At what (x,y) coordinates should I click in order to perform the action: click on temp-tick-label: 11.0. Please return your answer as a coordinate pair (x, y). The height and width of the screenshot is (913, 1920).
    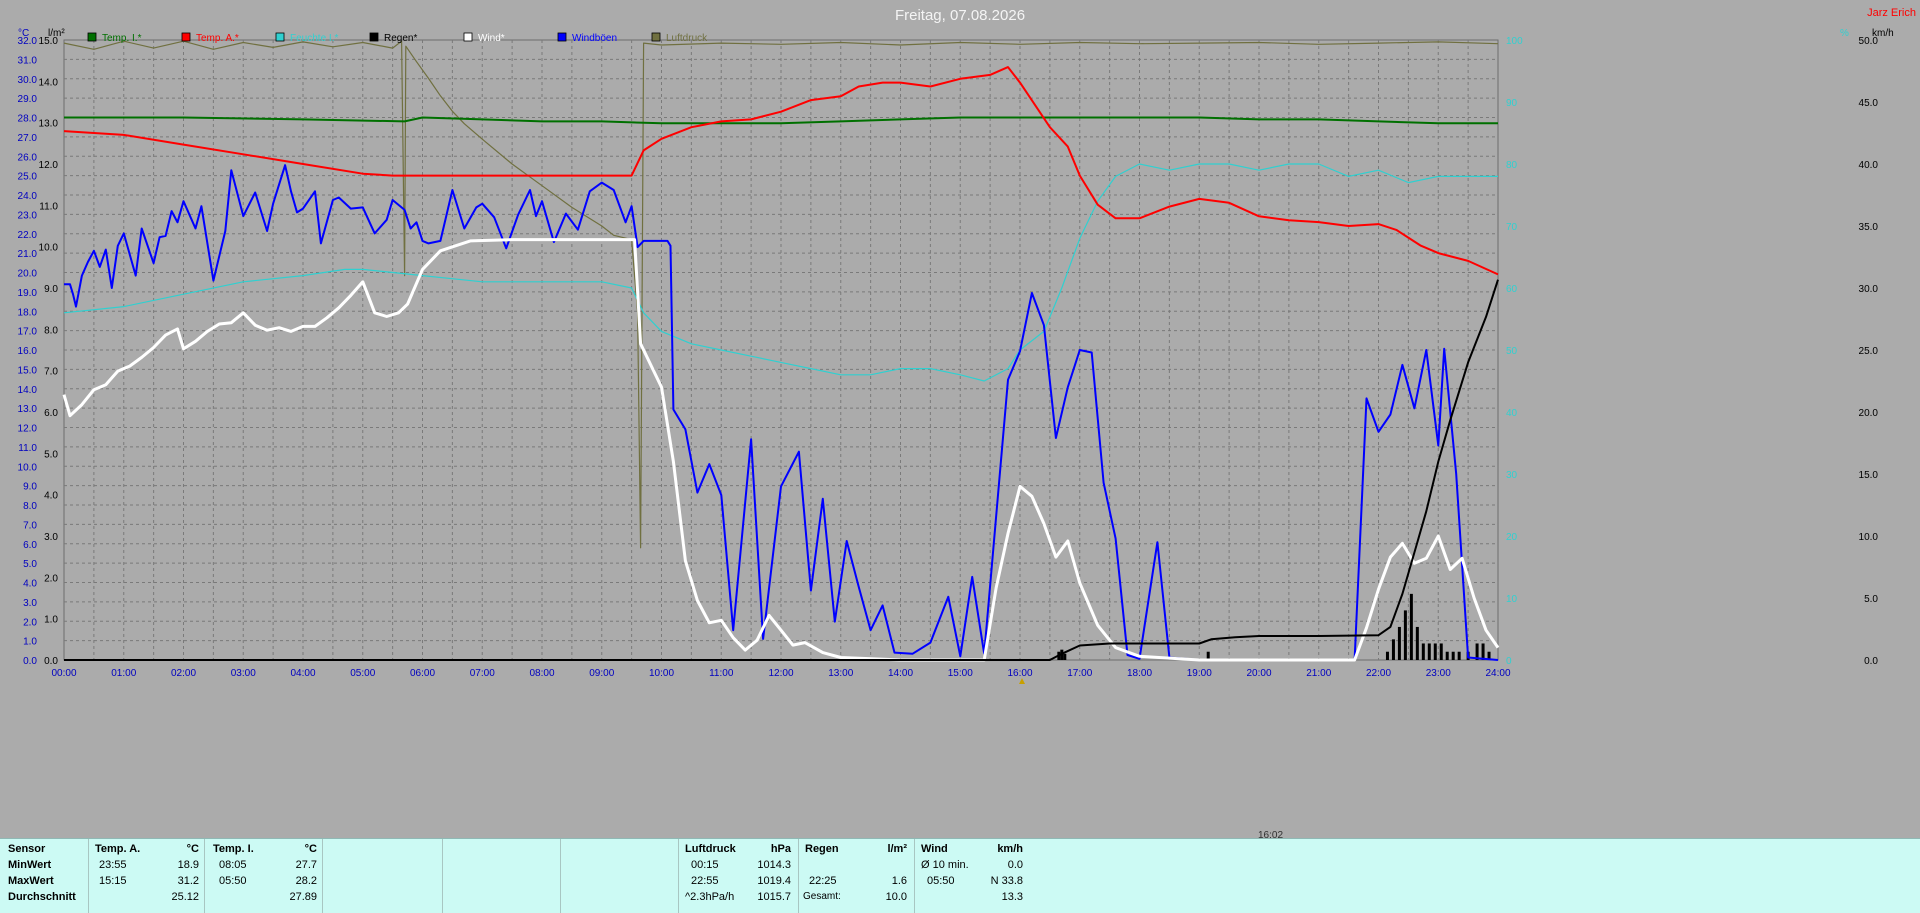
    Looking at the image, I should click on (27, 448).